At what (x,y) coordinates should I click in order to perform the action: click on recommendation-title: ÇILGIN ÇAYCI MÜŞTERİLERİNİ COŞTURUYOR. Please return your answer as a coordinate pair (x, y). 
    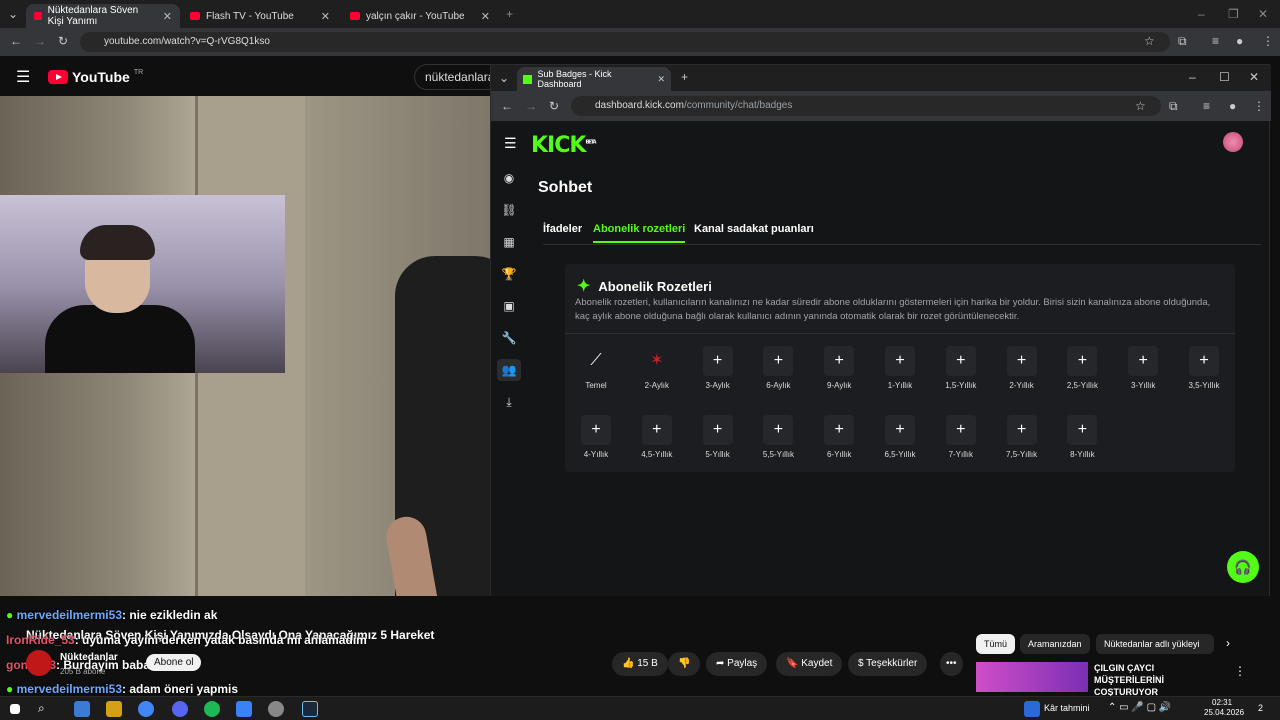
    Looking at the image, I should click on (1159, 680).